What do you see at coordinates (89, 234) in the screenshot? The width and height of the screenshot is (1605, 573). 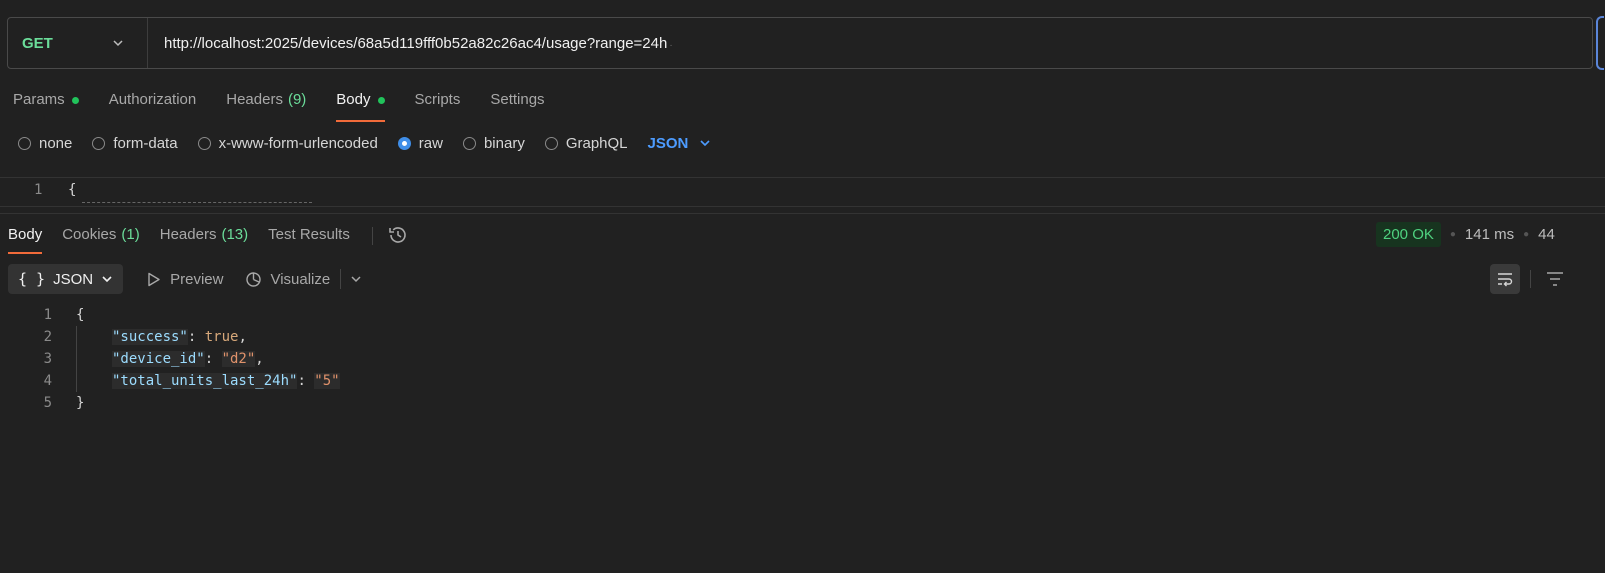 I see `tab-label: Cookies` at bounding box center [89, 234].